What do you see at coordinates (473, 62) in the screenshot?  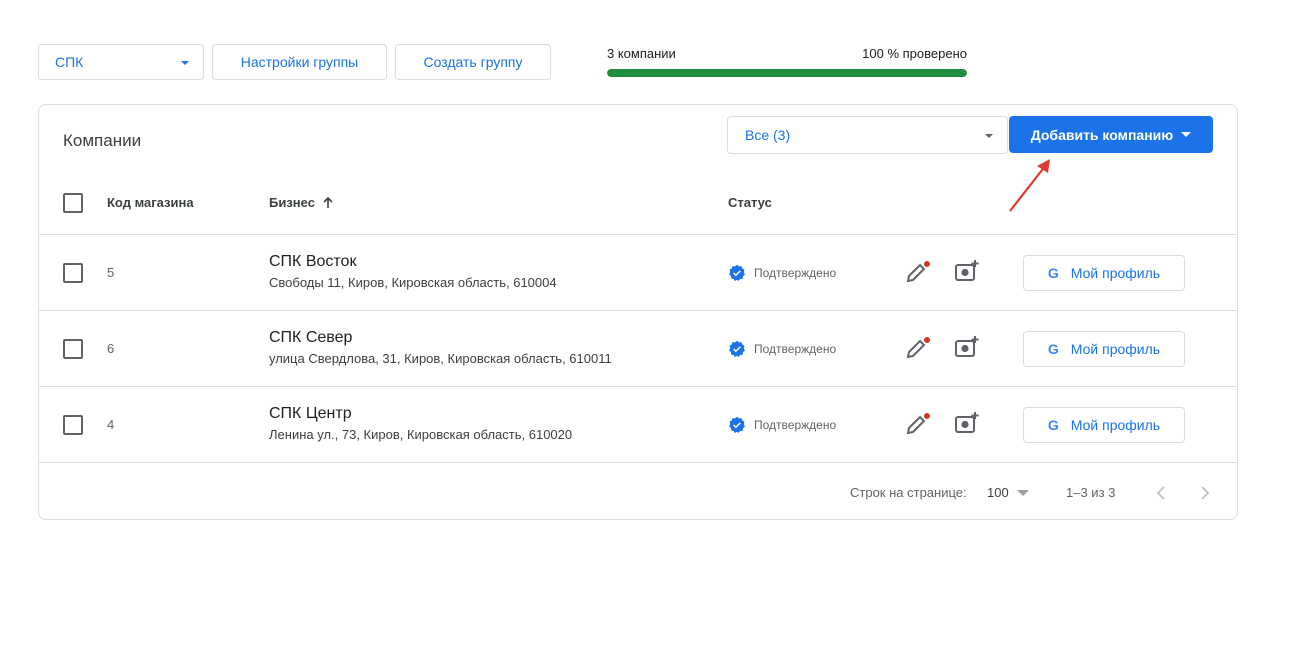 I see `create-group-button: Создать группу` at bounding box center [473, 62].